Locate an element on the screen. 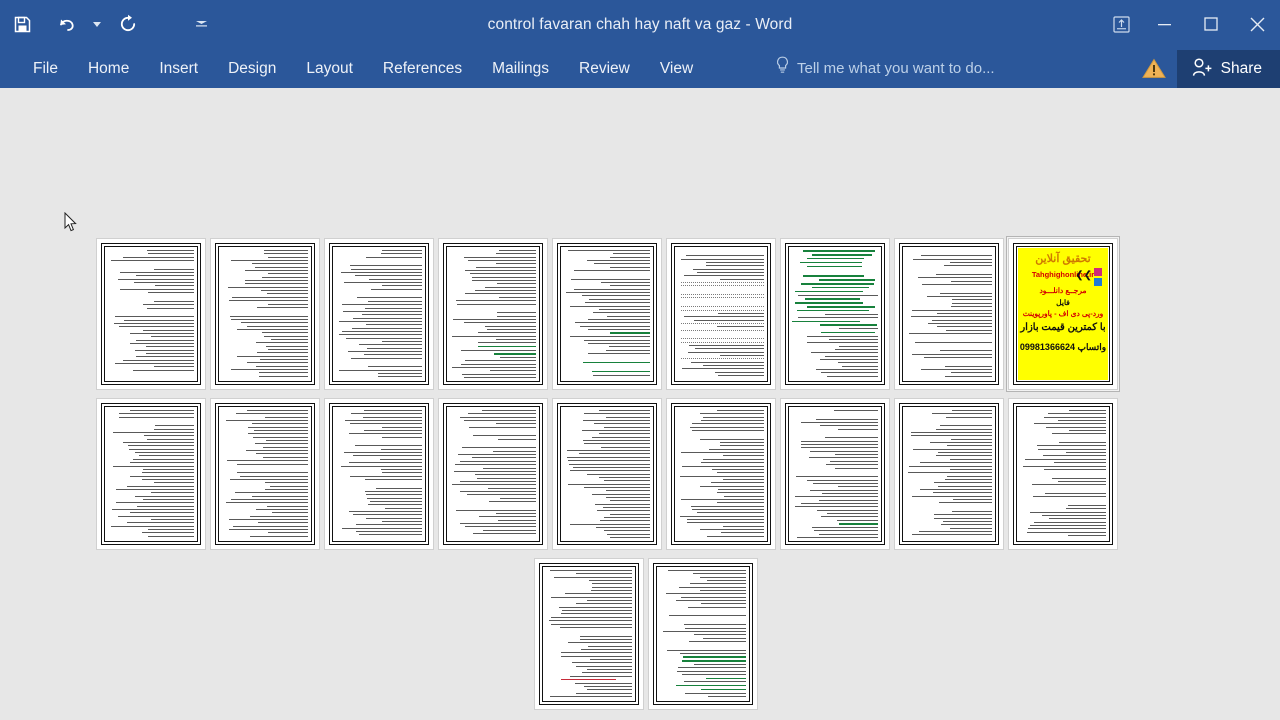 The image size is (1280, 720). page-10-content is located at coordinates (151, 474).